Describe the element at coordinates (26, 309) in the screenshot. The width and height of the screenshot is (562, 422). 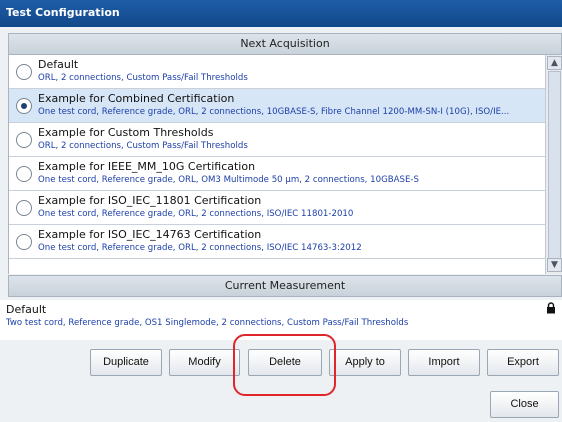
I see `current-title: Default` at that location.